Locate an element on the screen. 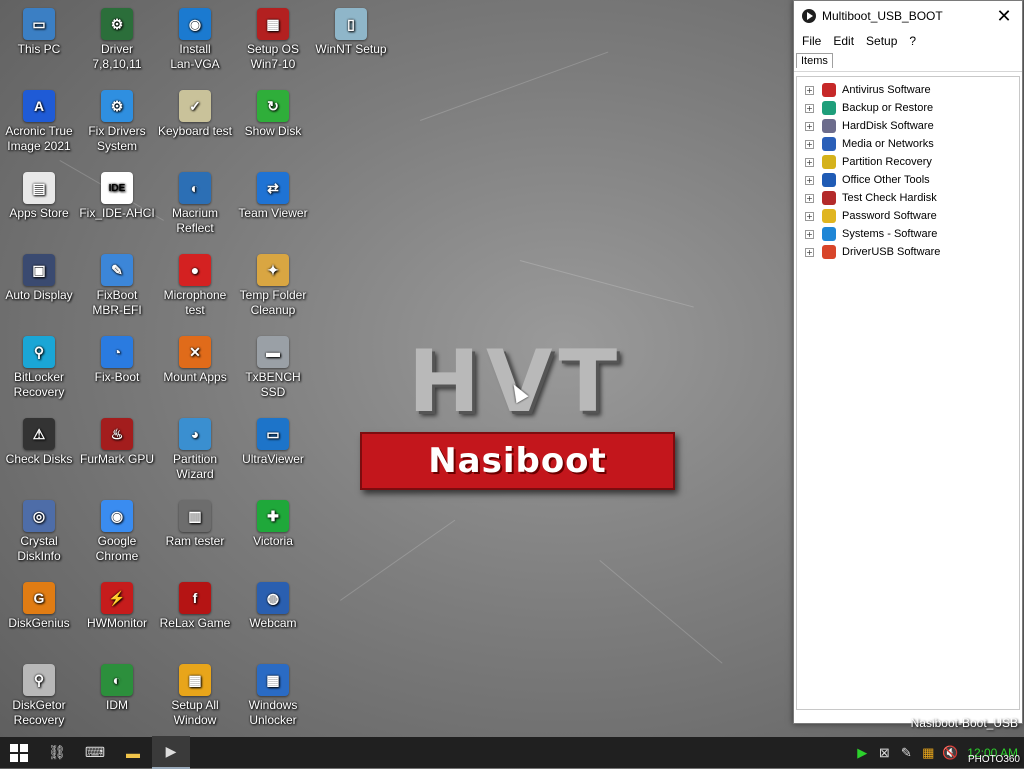  hwmonitor-icon: ⚡ is located at coordinates (117, 598).